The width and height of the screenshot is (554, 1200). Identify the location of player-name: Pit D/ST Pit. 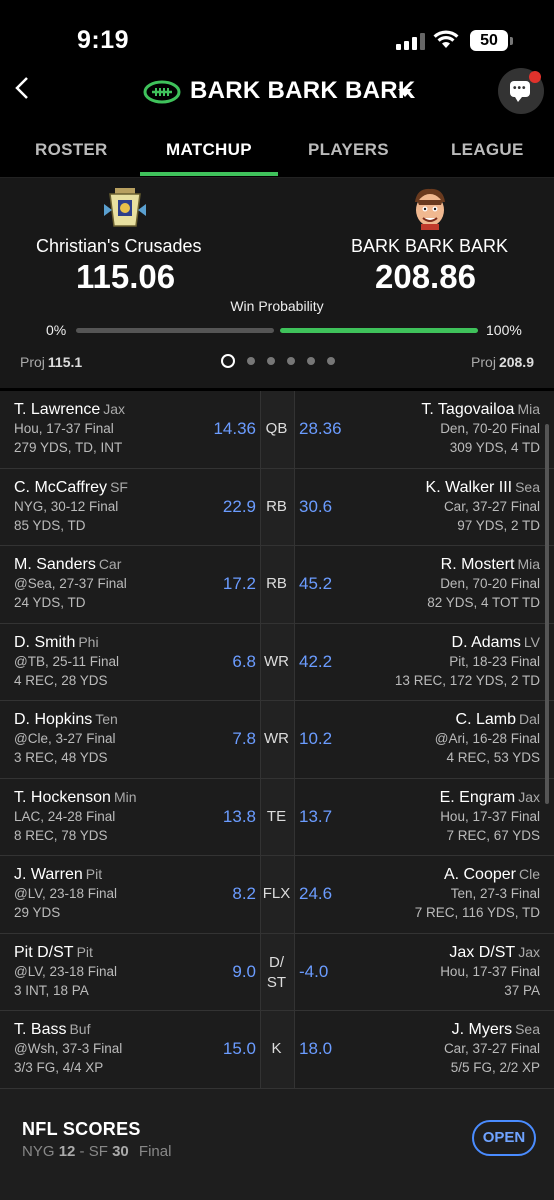
(53, 953).